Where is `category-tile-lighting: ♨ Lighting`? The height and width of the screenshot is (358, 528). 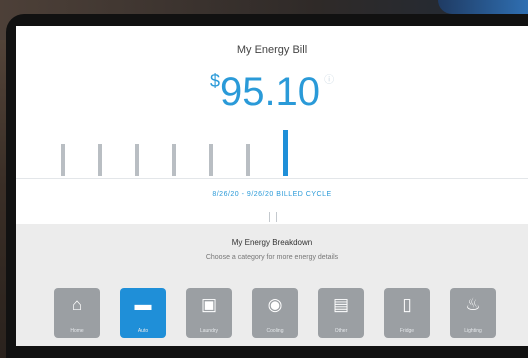 category-tile-lighting: ♨ Lighting is located at coordinates (473, 313).